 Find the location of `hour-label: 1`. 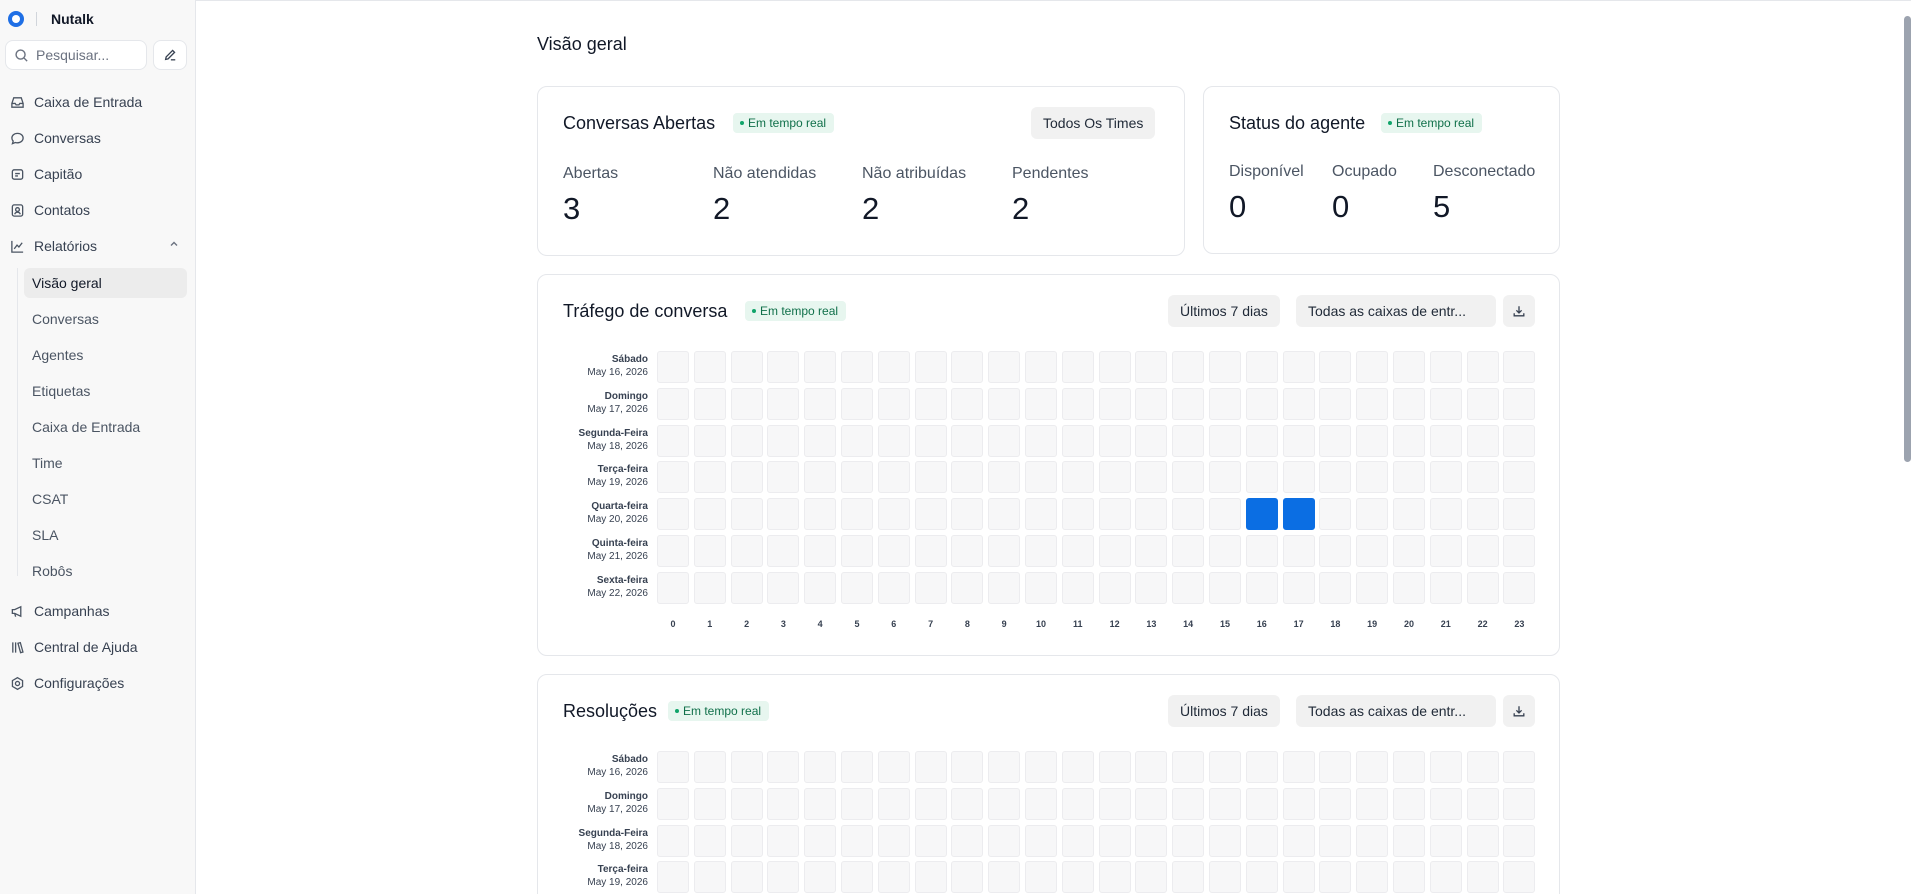

hour-label: 1 is located at coordinates (710, 623).